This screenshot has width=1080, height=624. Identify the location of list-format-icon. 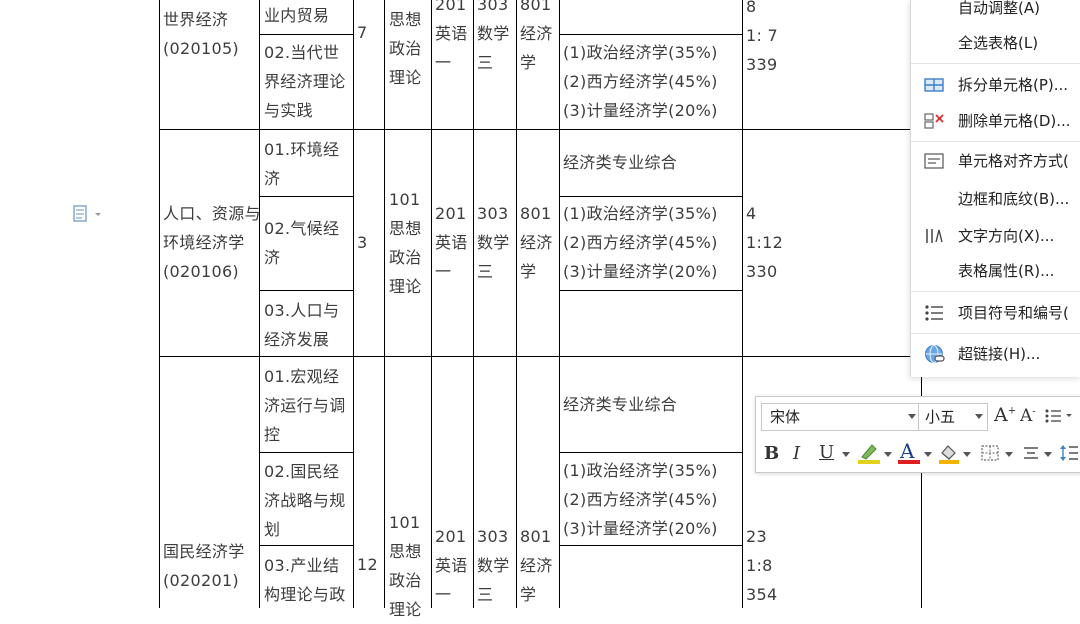
(1062, 416).